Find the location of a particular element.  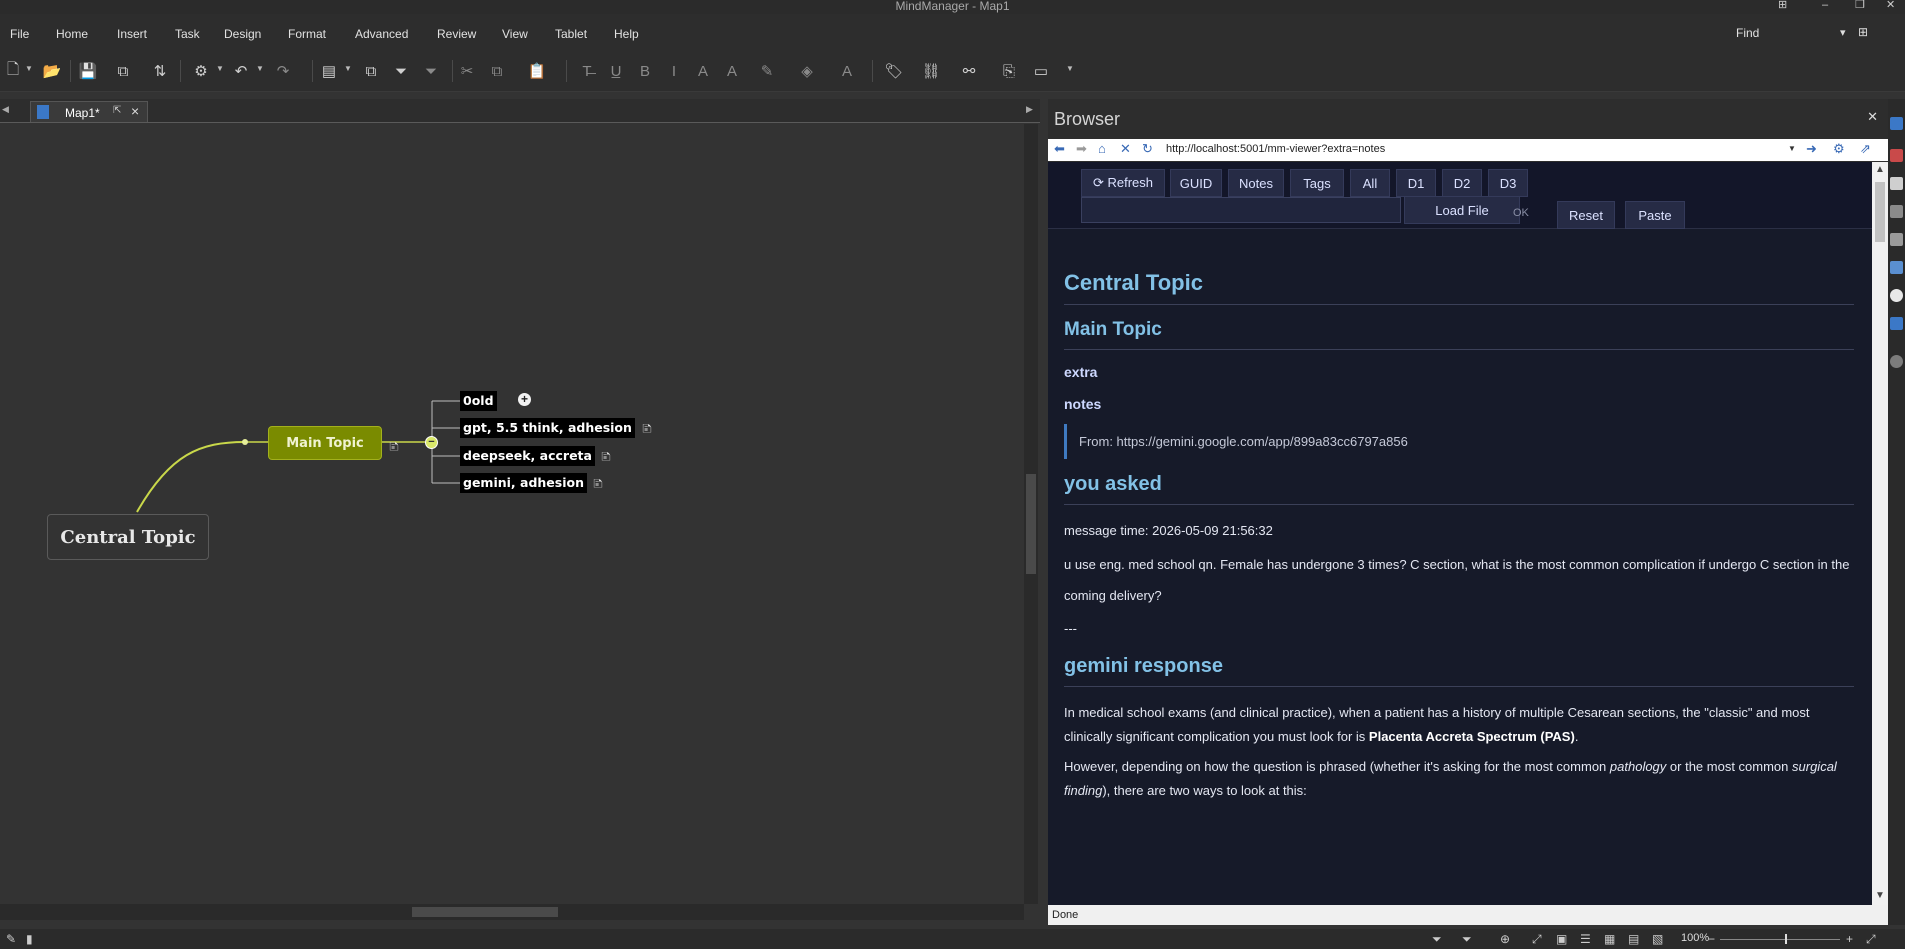

add-topic-icon: + is located at coordinates (524, 399).